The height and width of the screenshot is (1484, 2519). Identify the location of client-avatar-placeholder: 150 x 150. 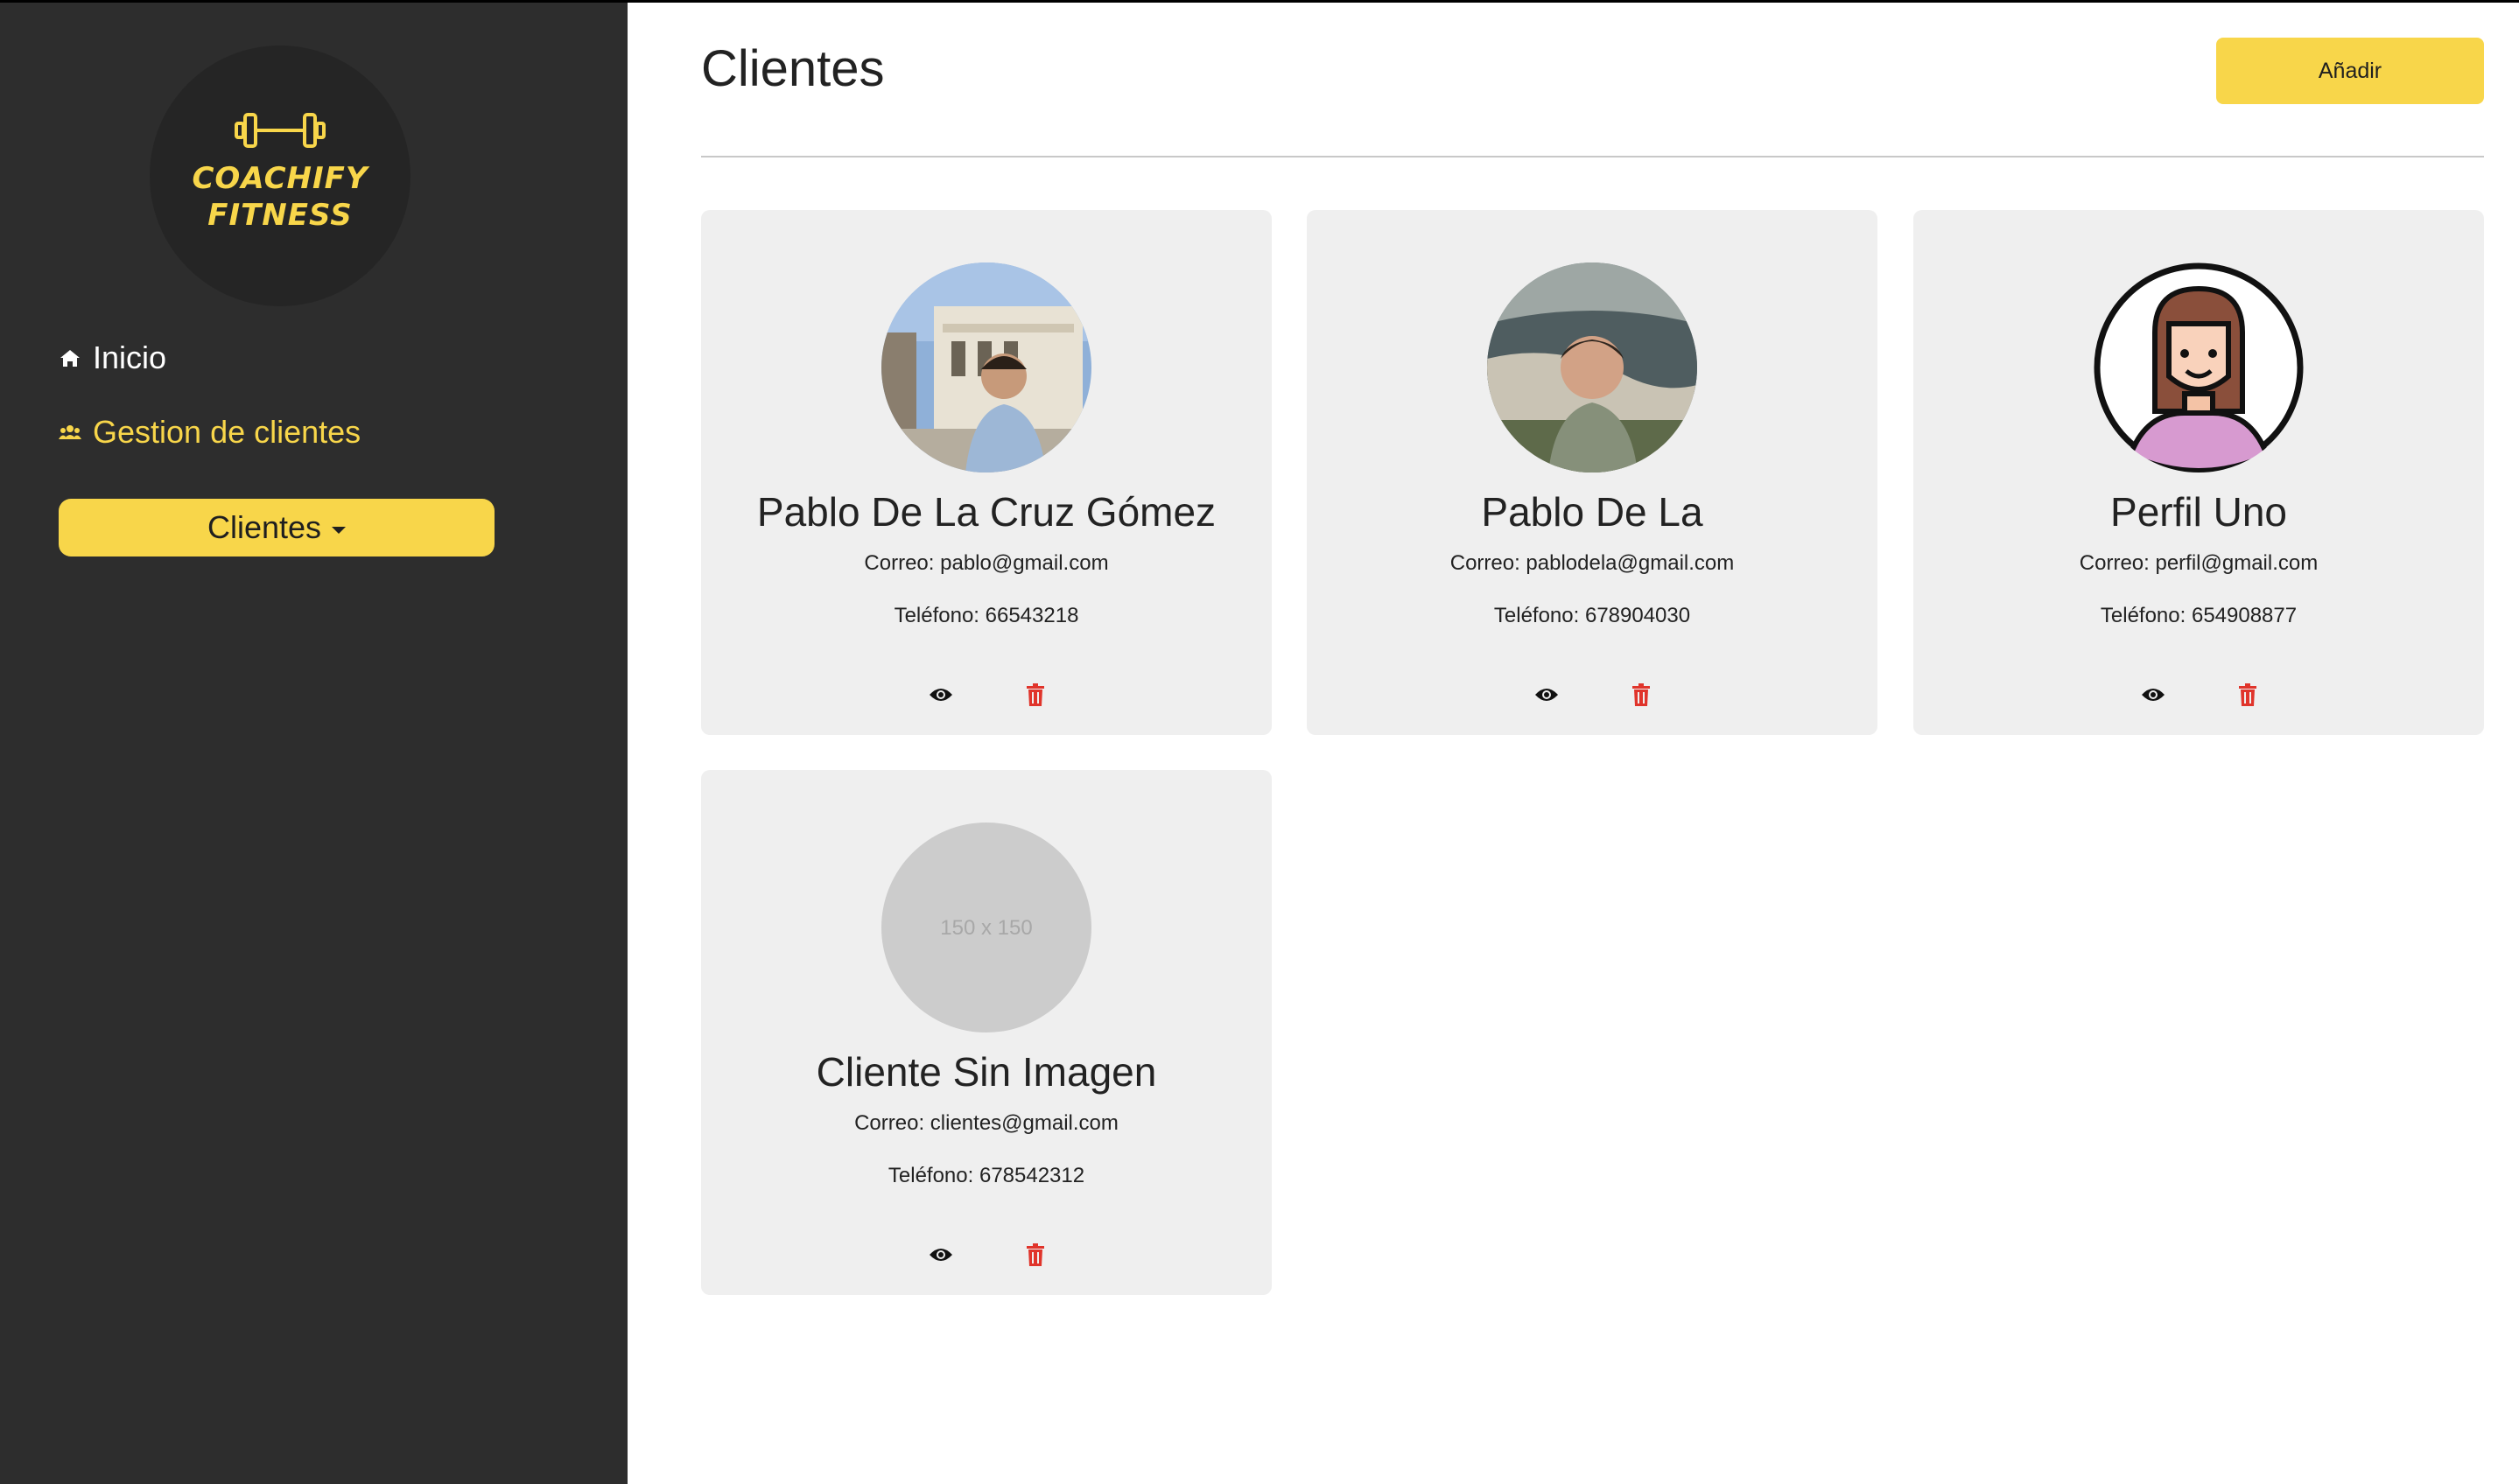
(986, 927).